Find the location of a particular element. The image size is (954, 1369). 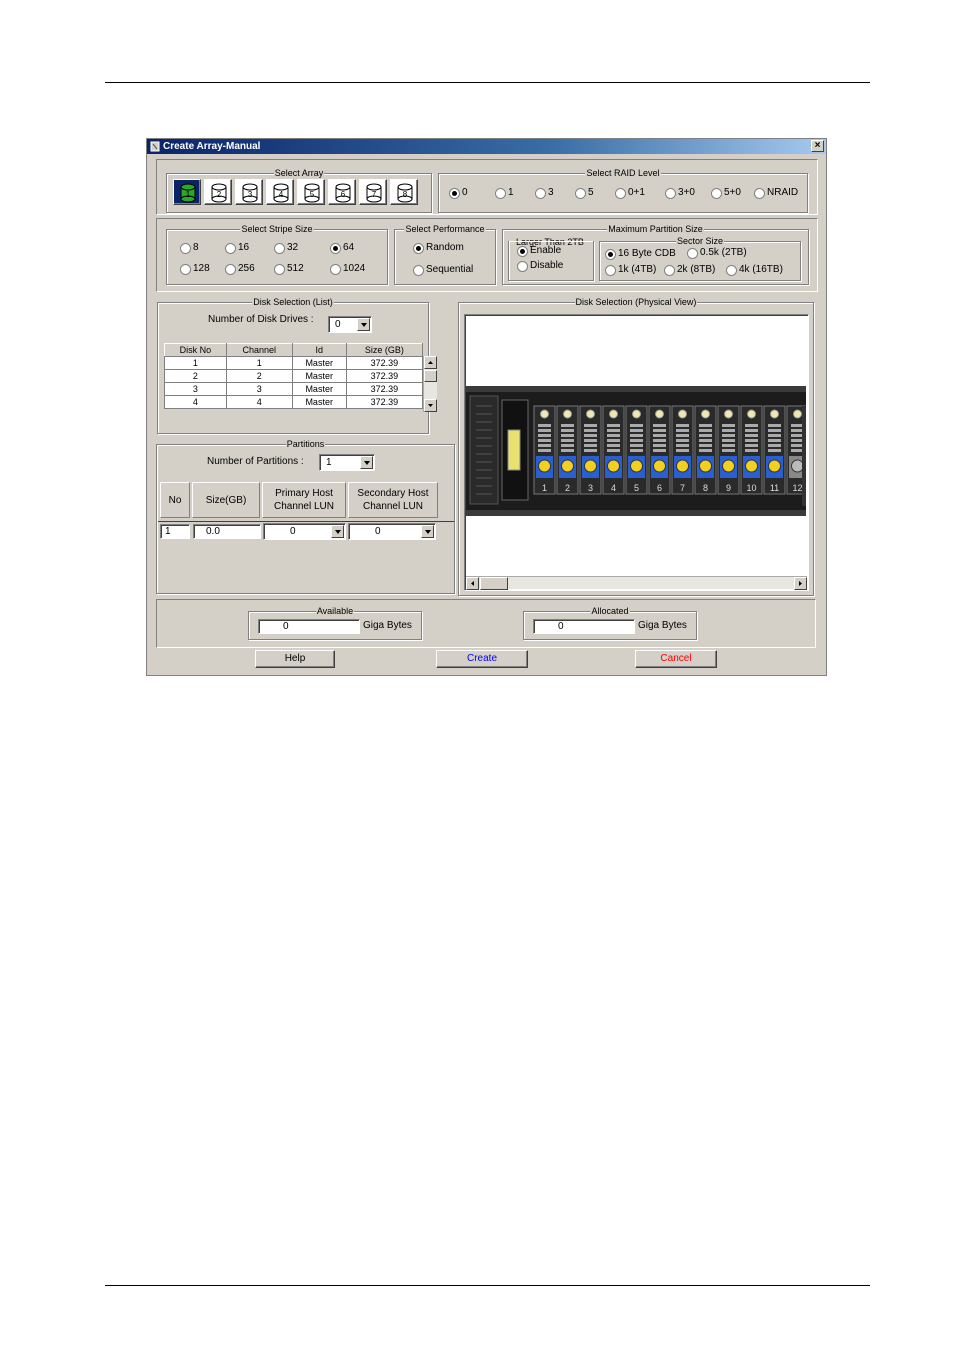

drive-bay-label: 8 is located at coordinates (705, 488).